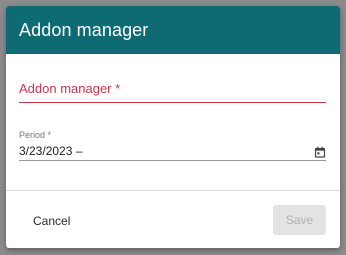  Describe the element at coordinates (70, 88) in the screenshot. I see `addon-manager-field-label: Addon manager *` at that location.